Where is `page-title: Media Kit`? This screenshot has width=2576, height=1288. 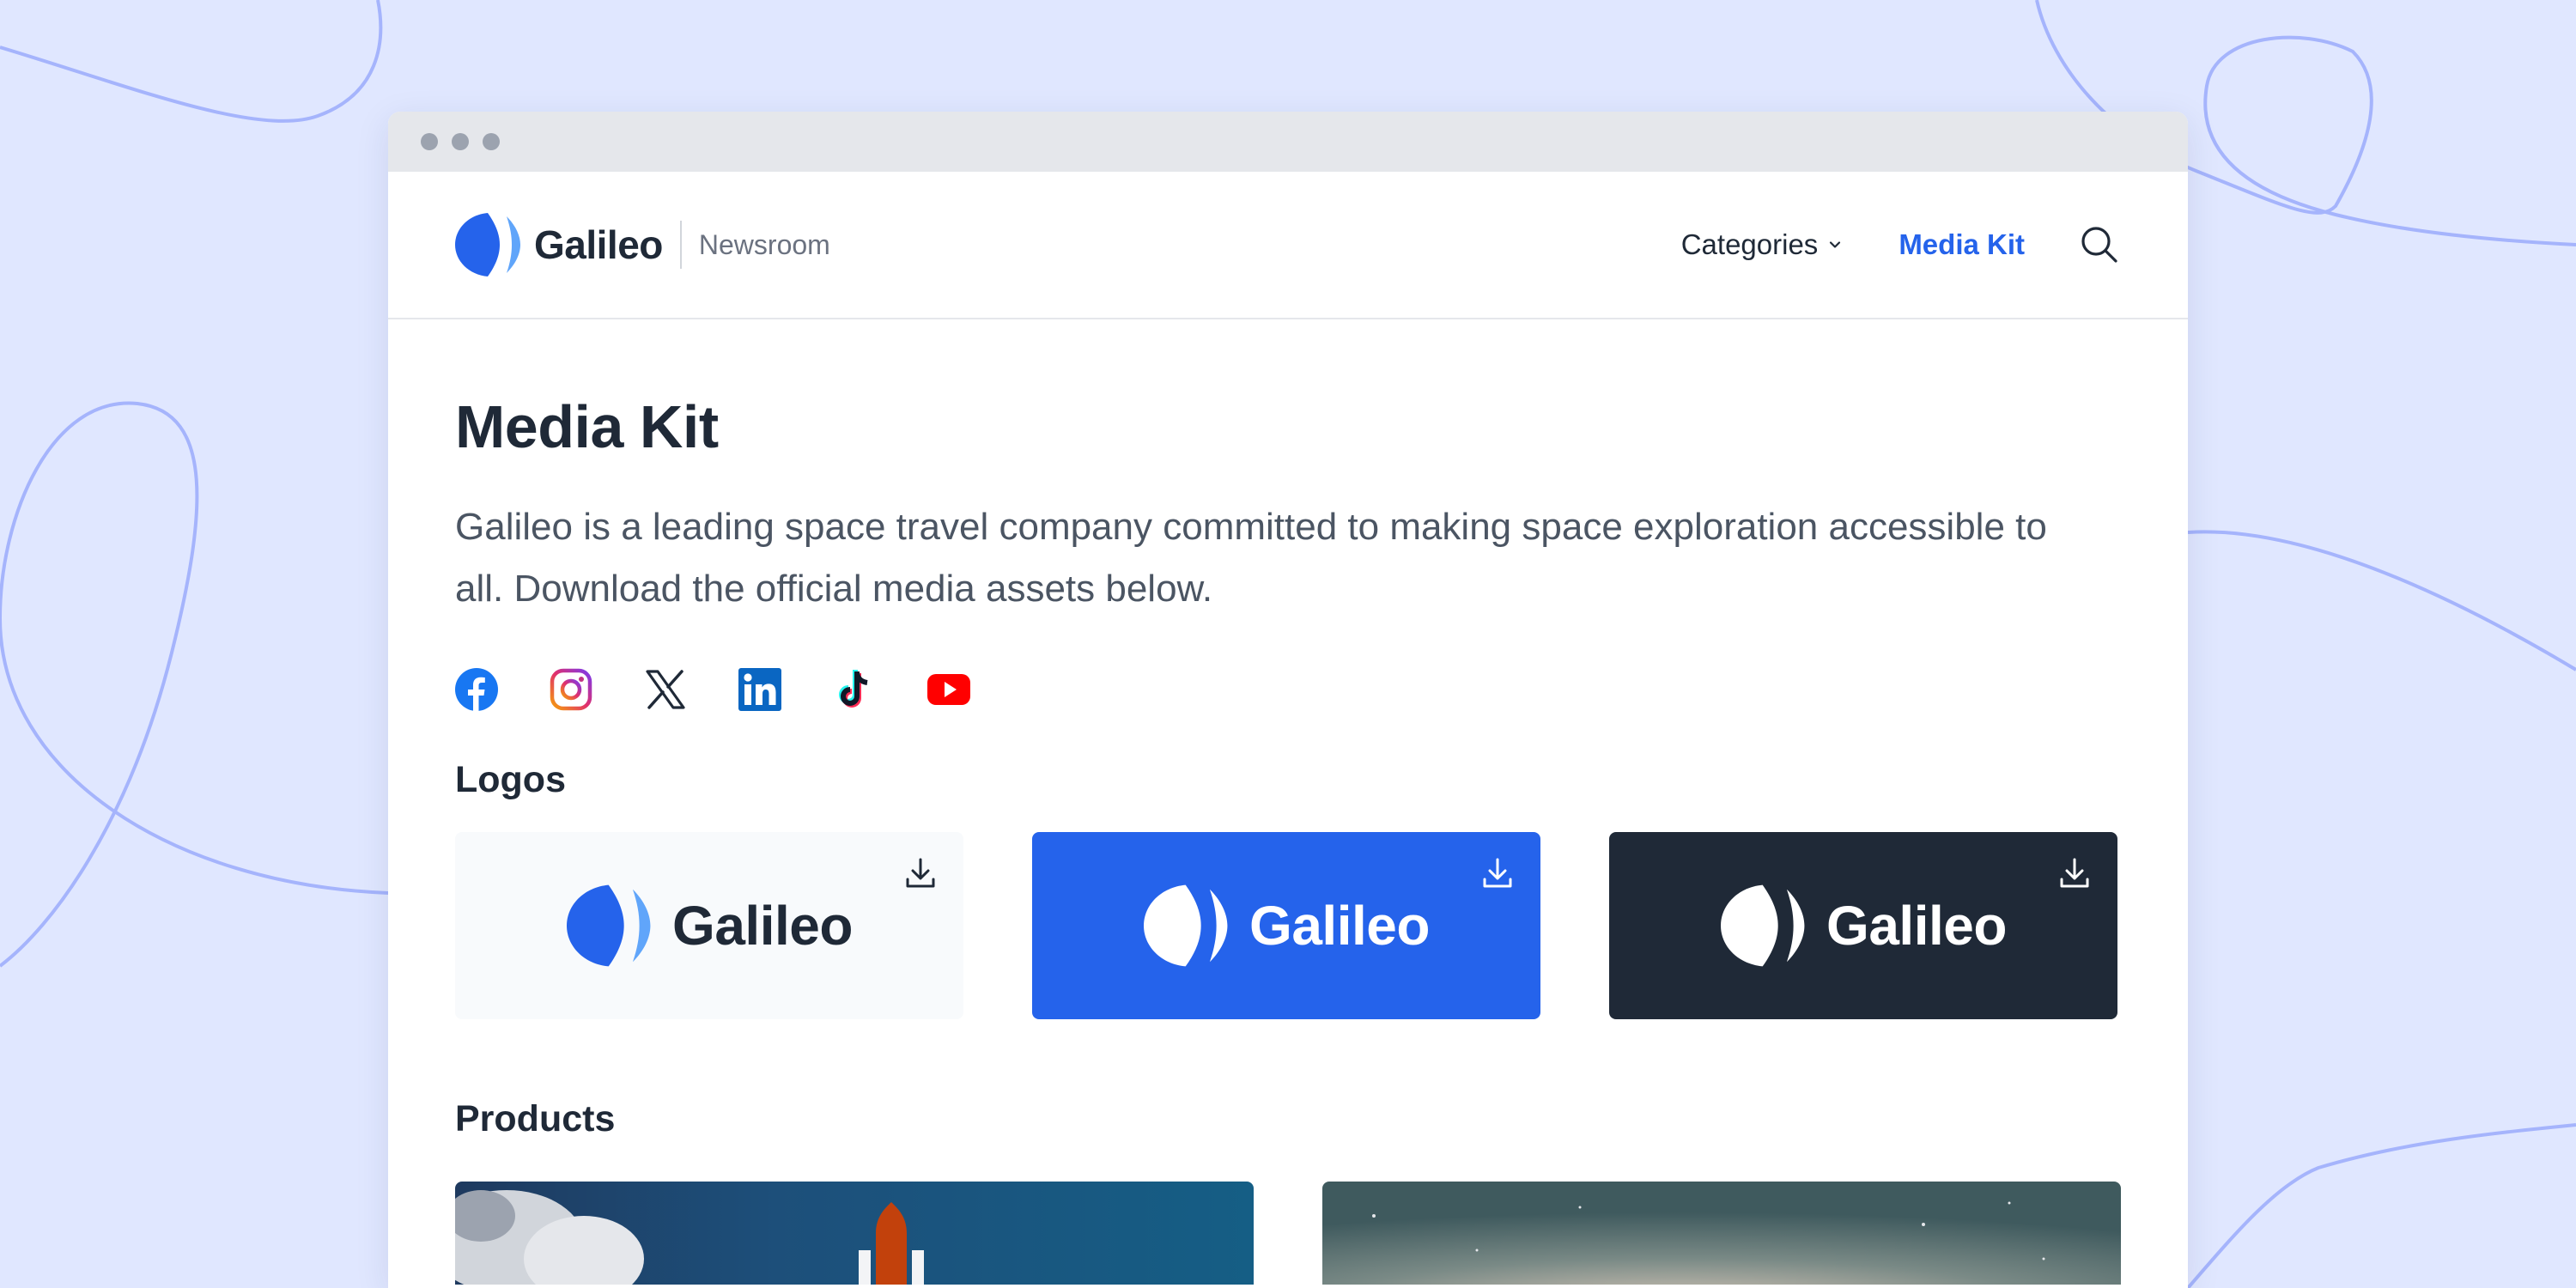 page-title: Media Kit is located at coordinates (587, 426).